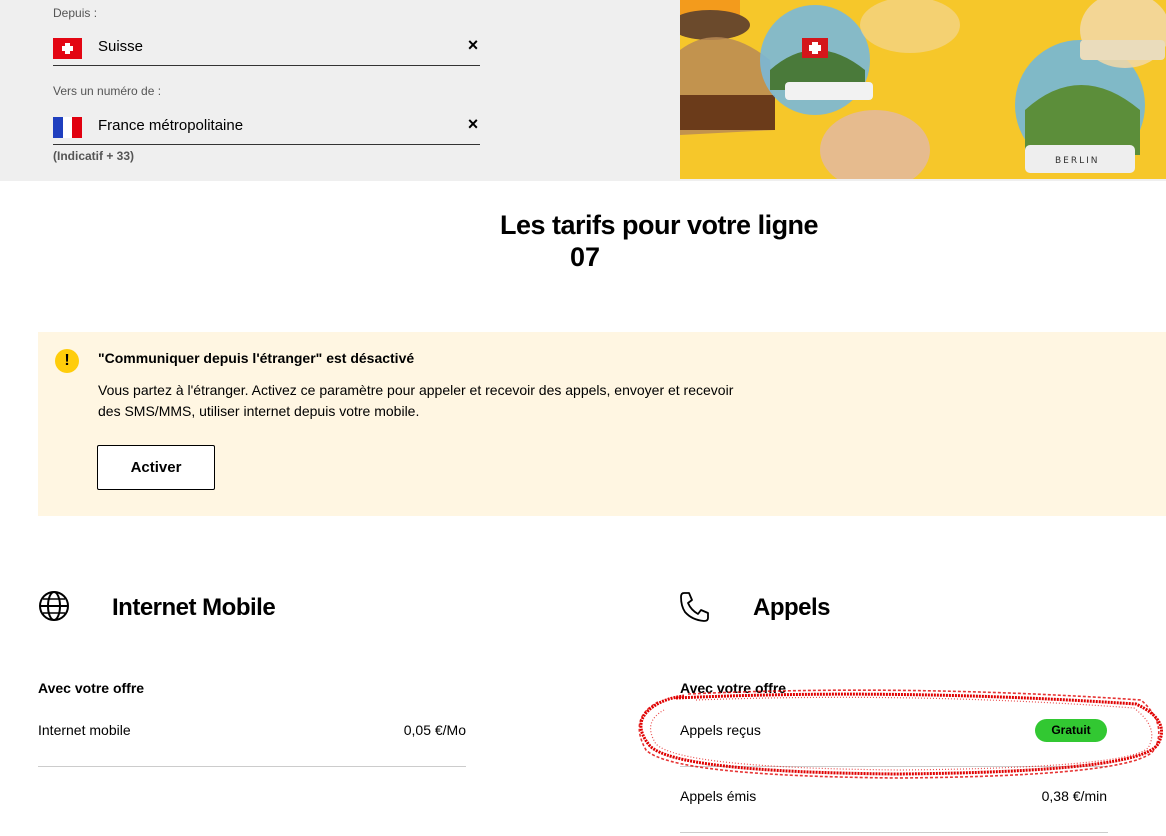 This screenshot has height=836, width=1166. What do you see at coordinates (1077, 161) in the screenshot?
I see `hero-sign-text: BERLIN` at bounding box center [1077, 161].